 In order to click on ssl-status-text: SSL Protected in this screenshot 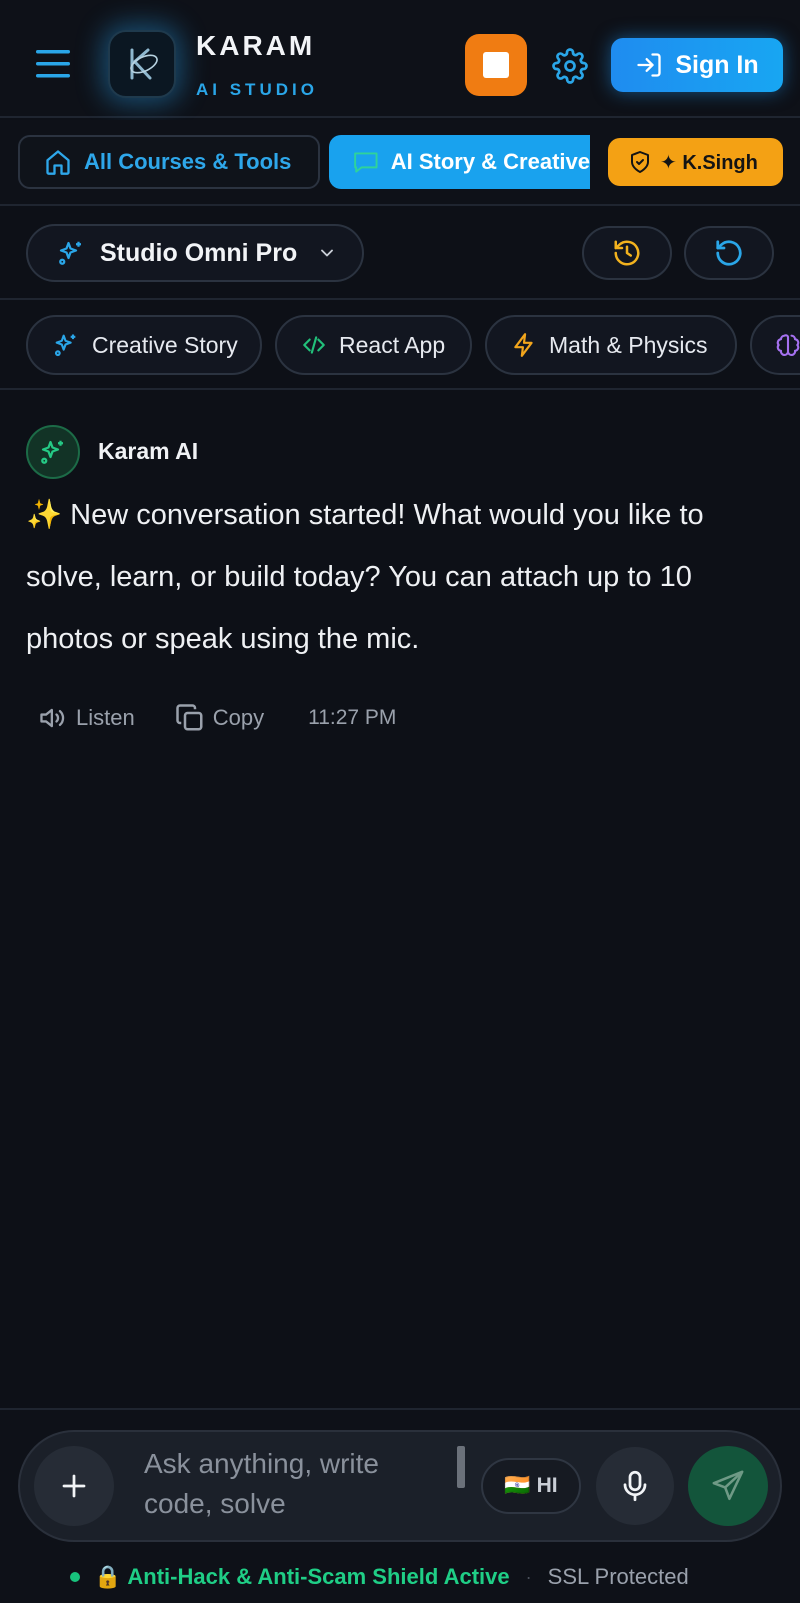, I will do `click(618, 1576)`.